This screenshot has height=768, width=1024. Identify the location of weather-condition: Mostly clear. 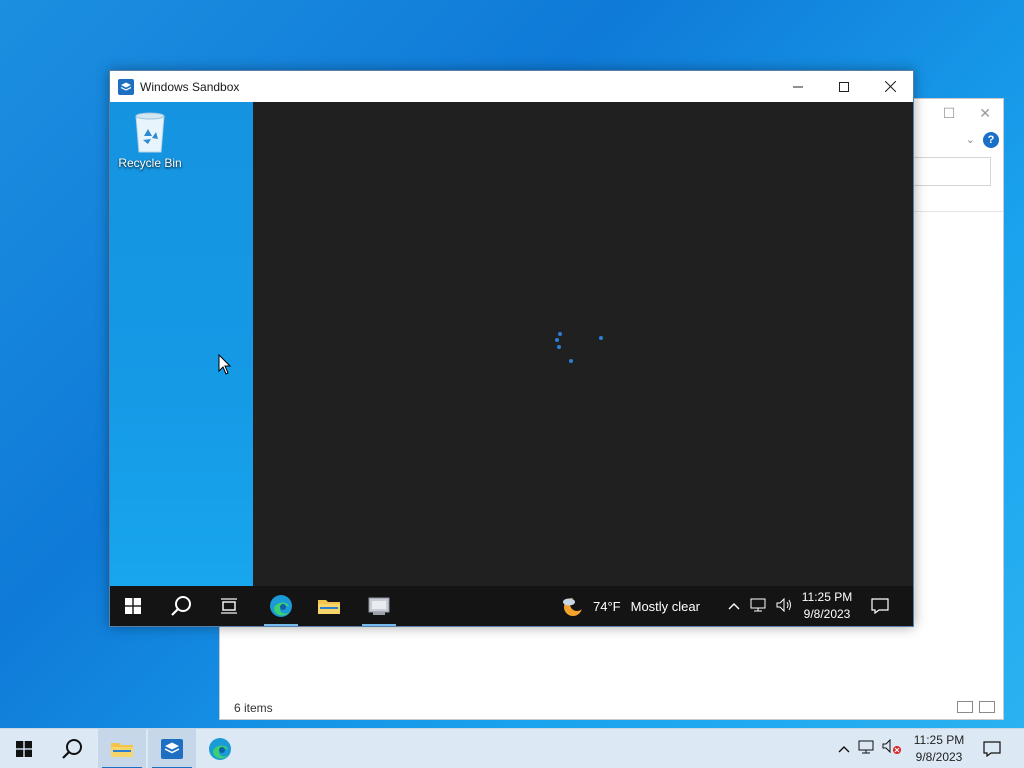
(665, 606).